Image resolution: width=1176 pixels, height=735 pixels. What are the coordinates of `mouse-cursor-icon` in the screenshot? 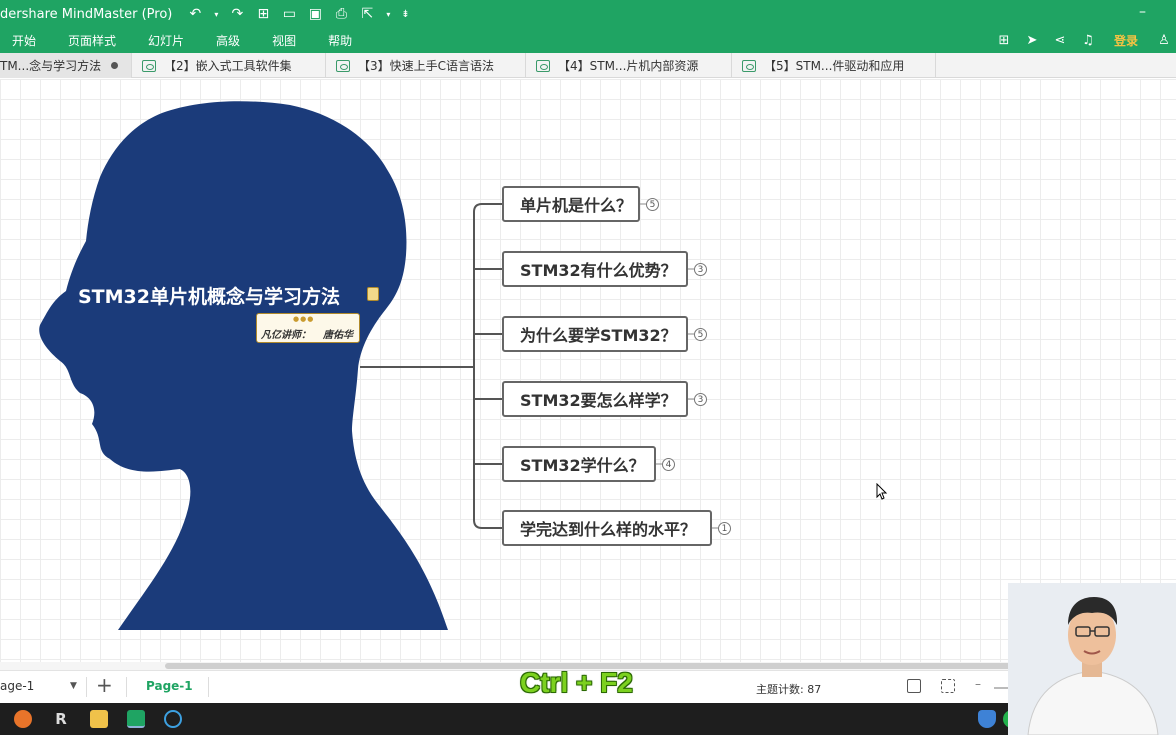 It's located at (882, 491).